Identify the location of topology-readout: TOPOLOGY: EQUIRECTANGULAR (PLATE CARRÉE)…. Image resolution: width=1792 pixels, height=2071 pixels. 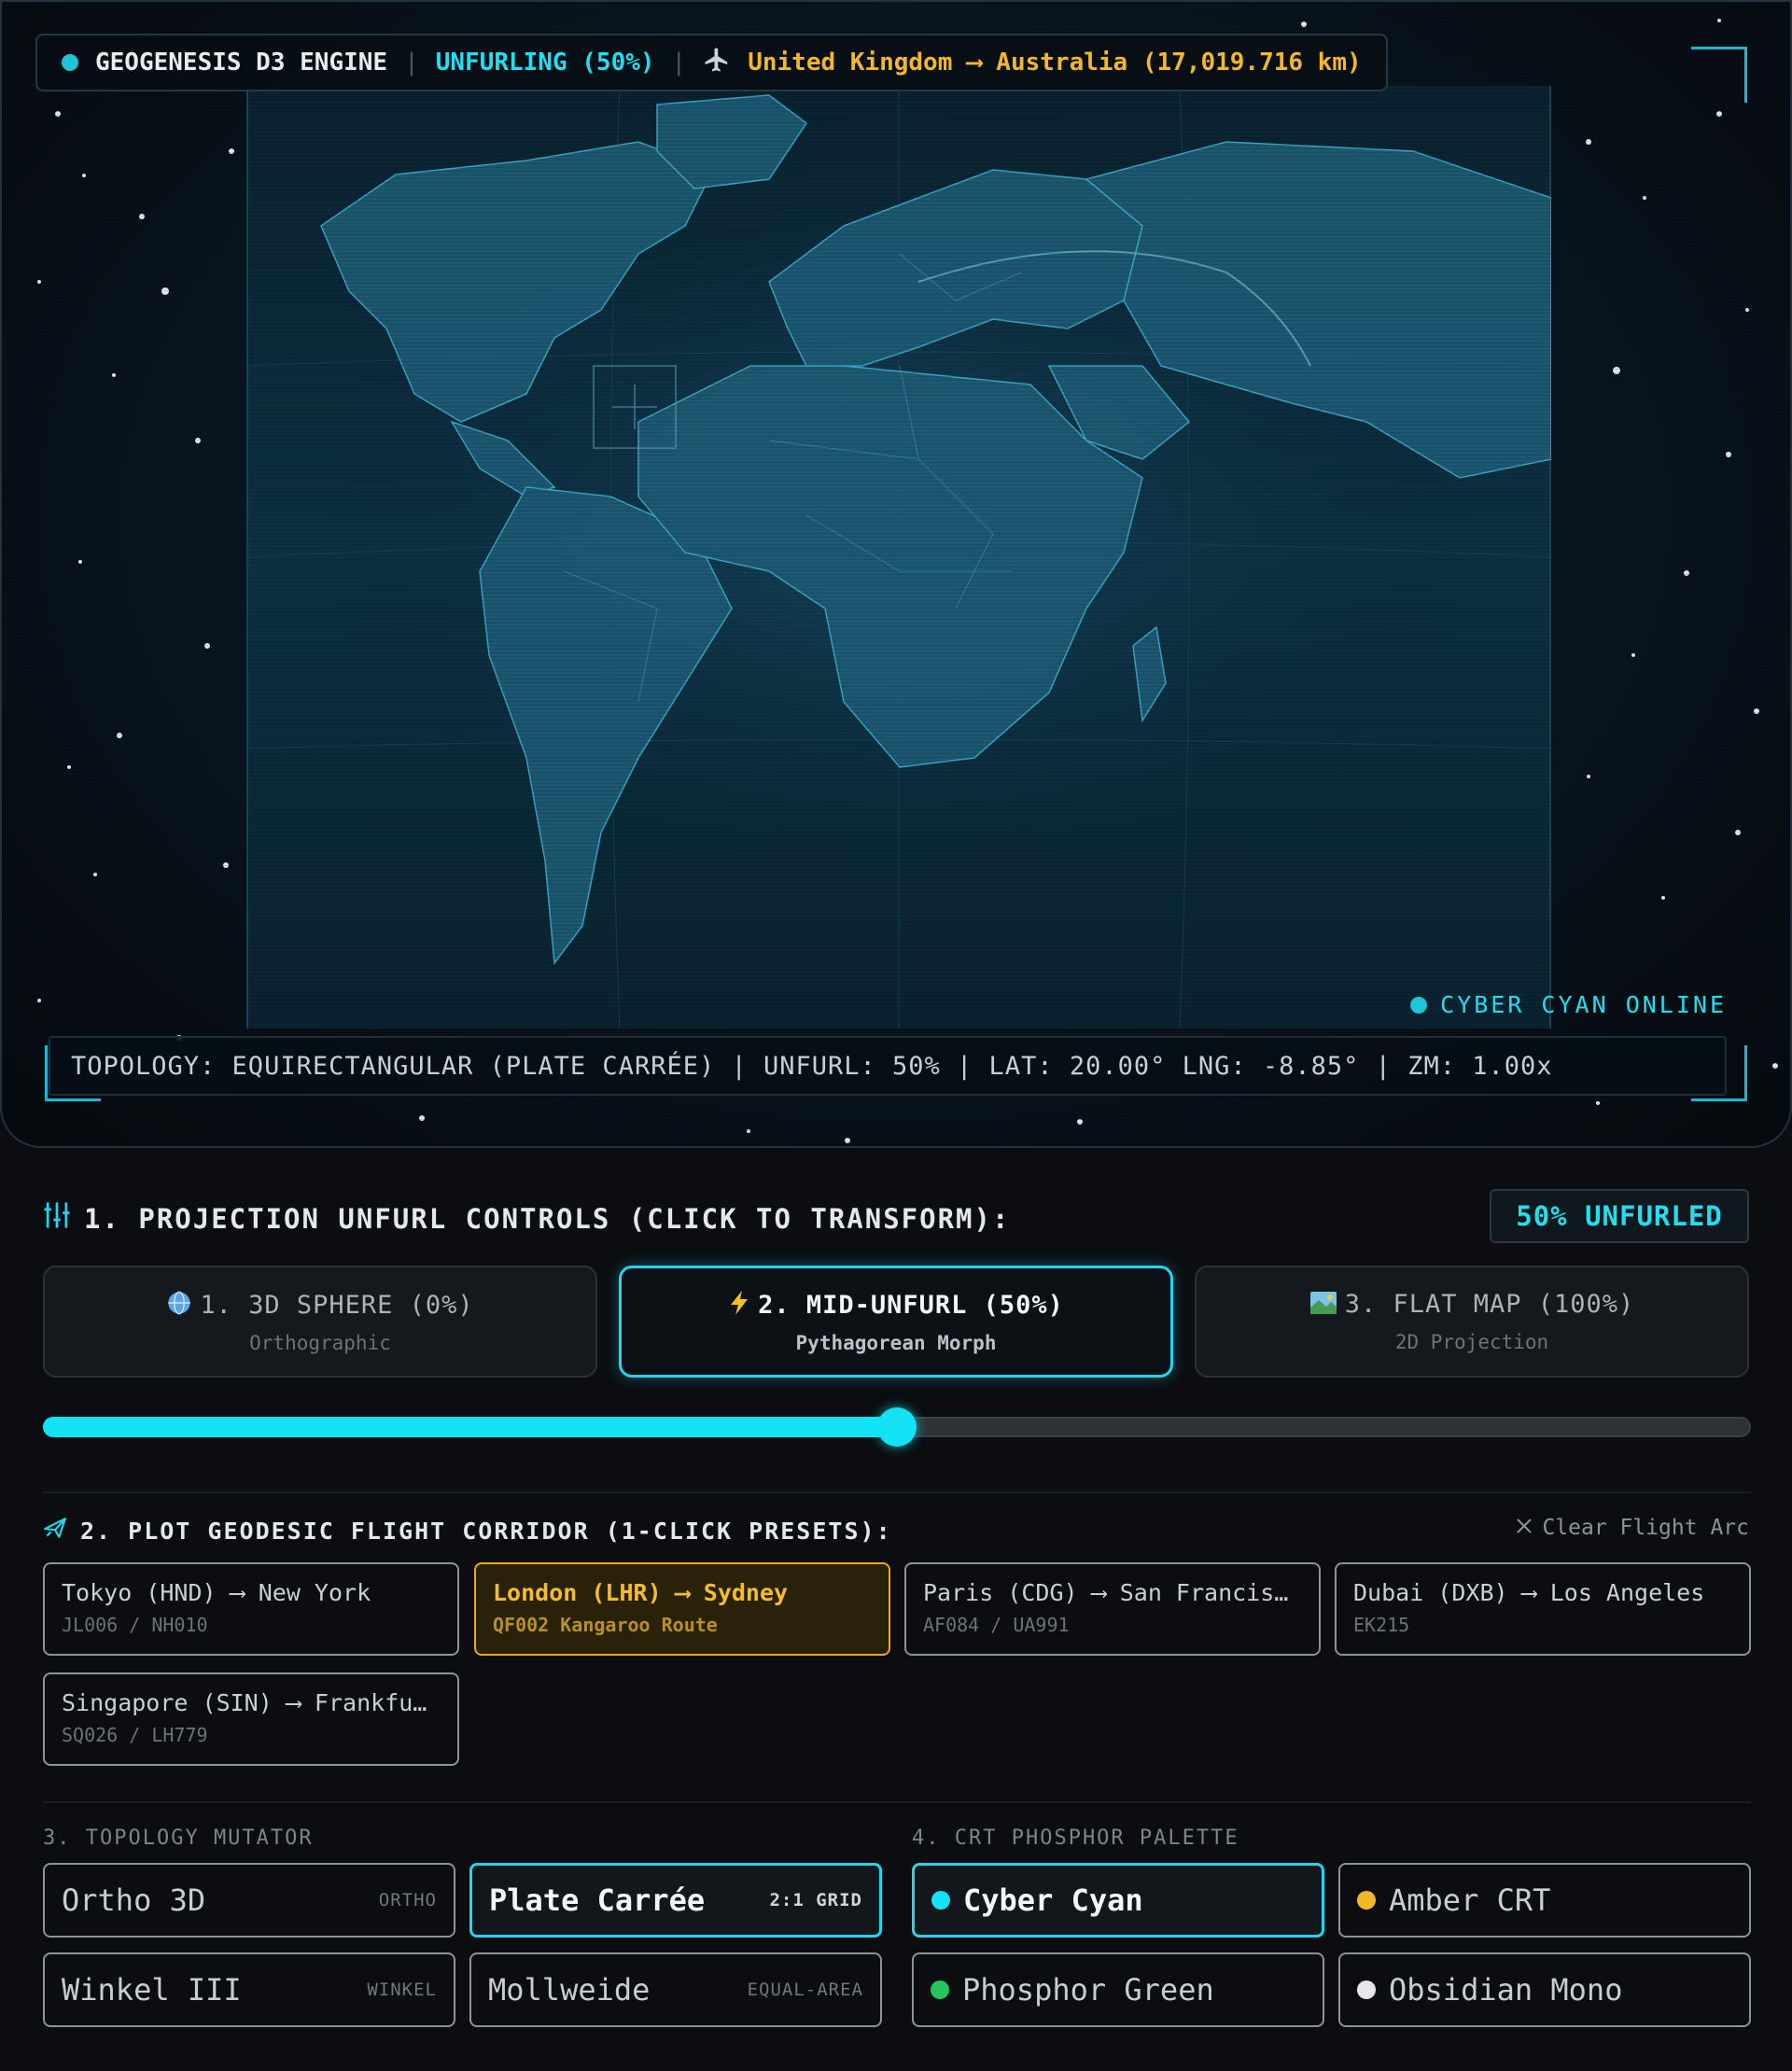
(888, 1066).